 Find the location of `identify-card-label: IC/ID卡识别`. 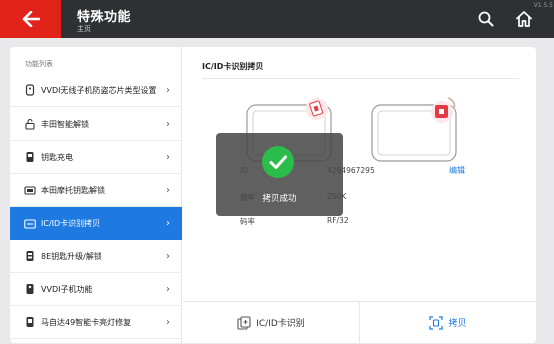

identify-card-label: IC/ID卡识别 is located at coordinates (280, 324).